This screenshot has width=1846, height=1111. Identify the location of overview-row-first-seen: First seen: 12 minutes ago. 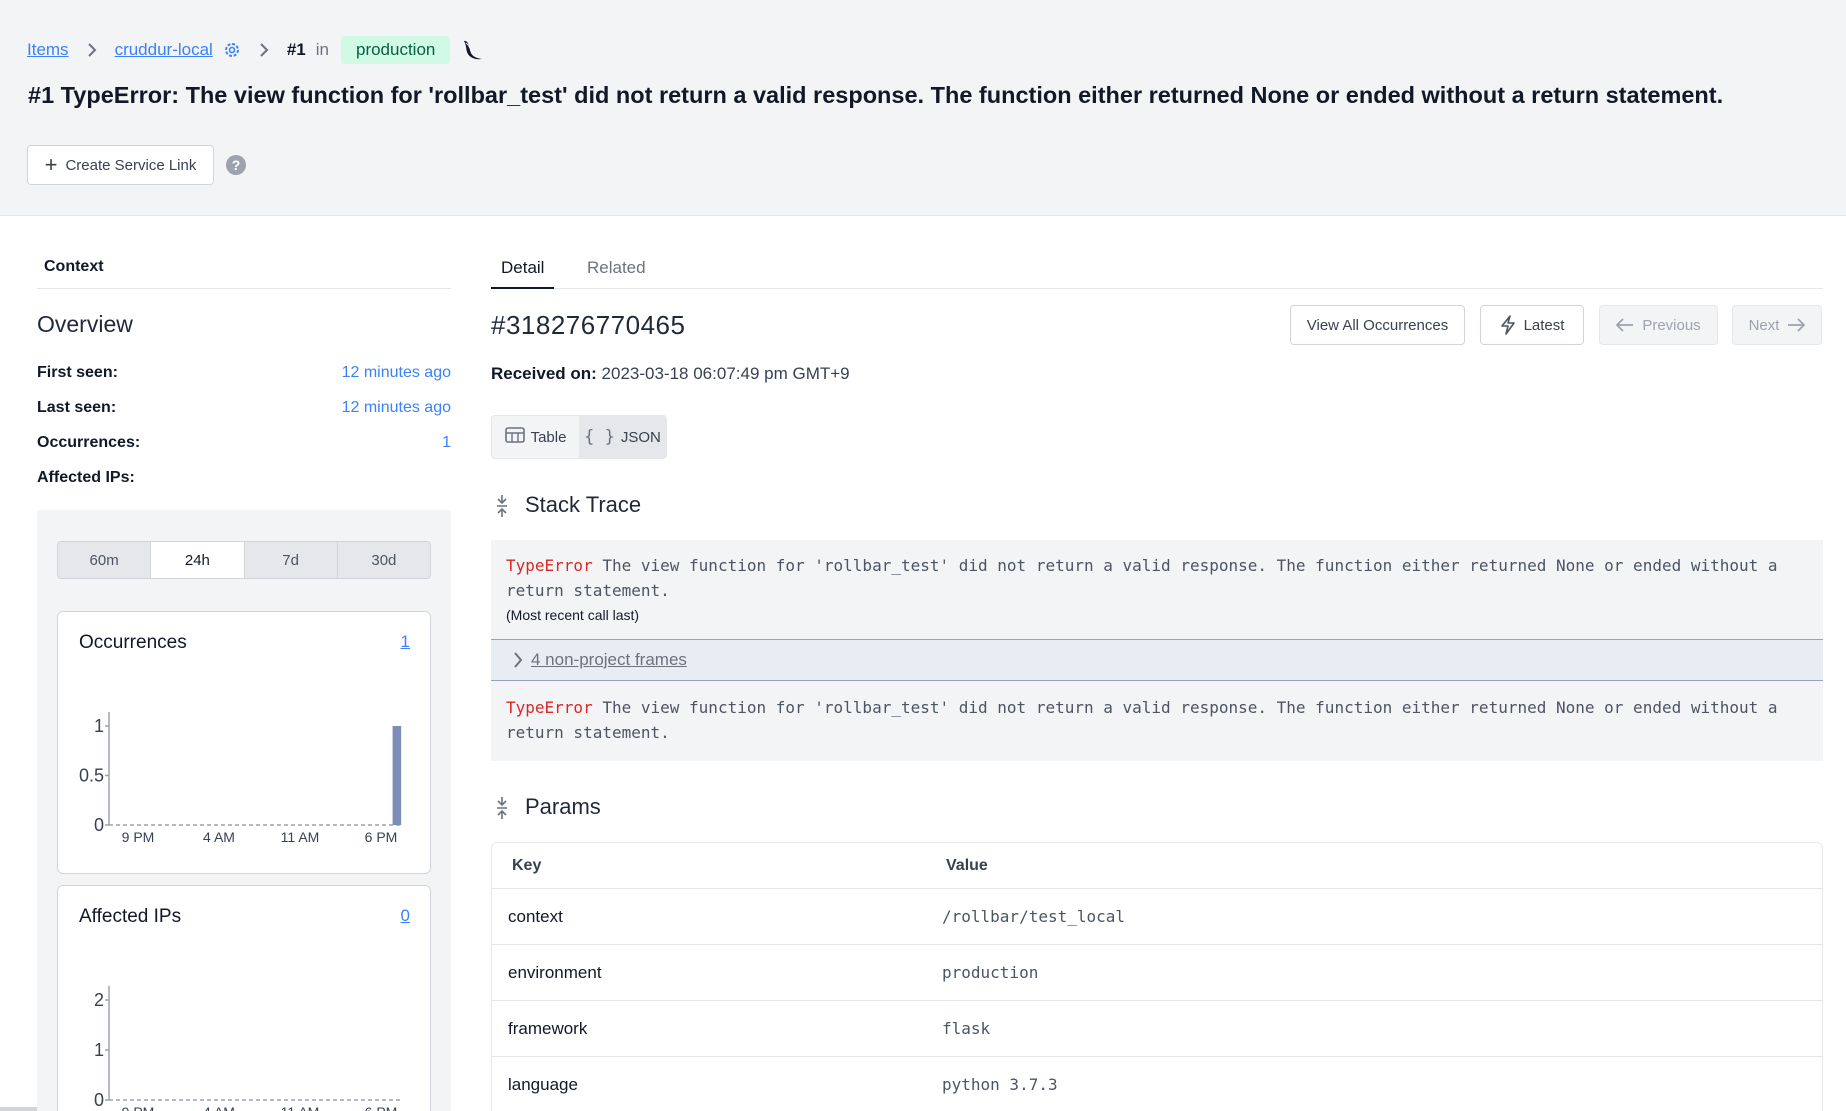
(244, 373).